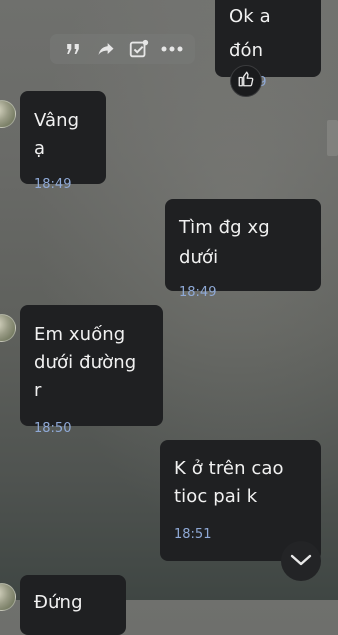  What do you see at coordinates (80, 334) in the screenshot?
I see `message-text-line: Em xuống` at bounding box center [80, 334].